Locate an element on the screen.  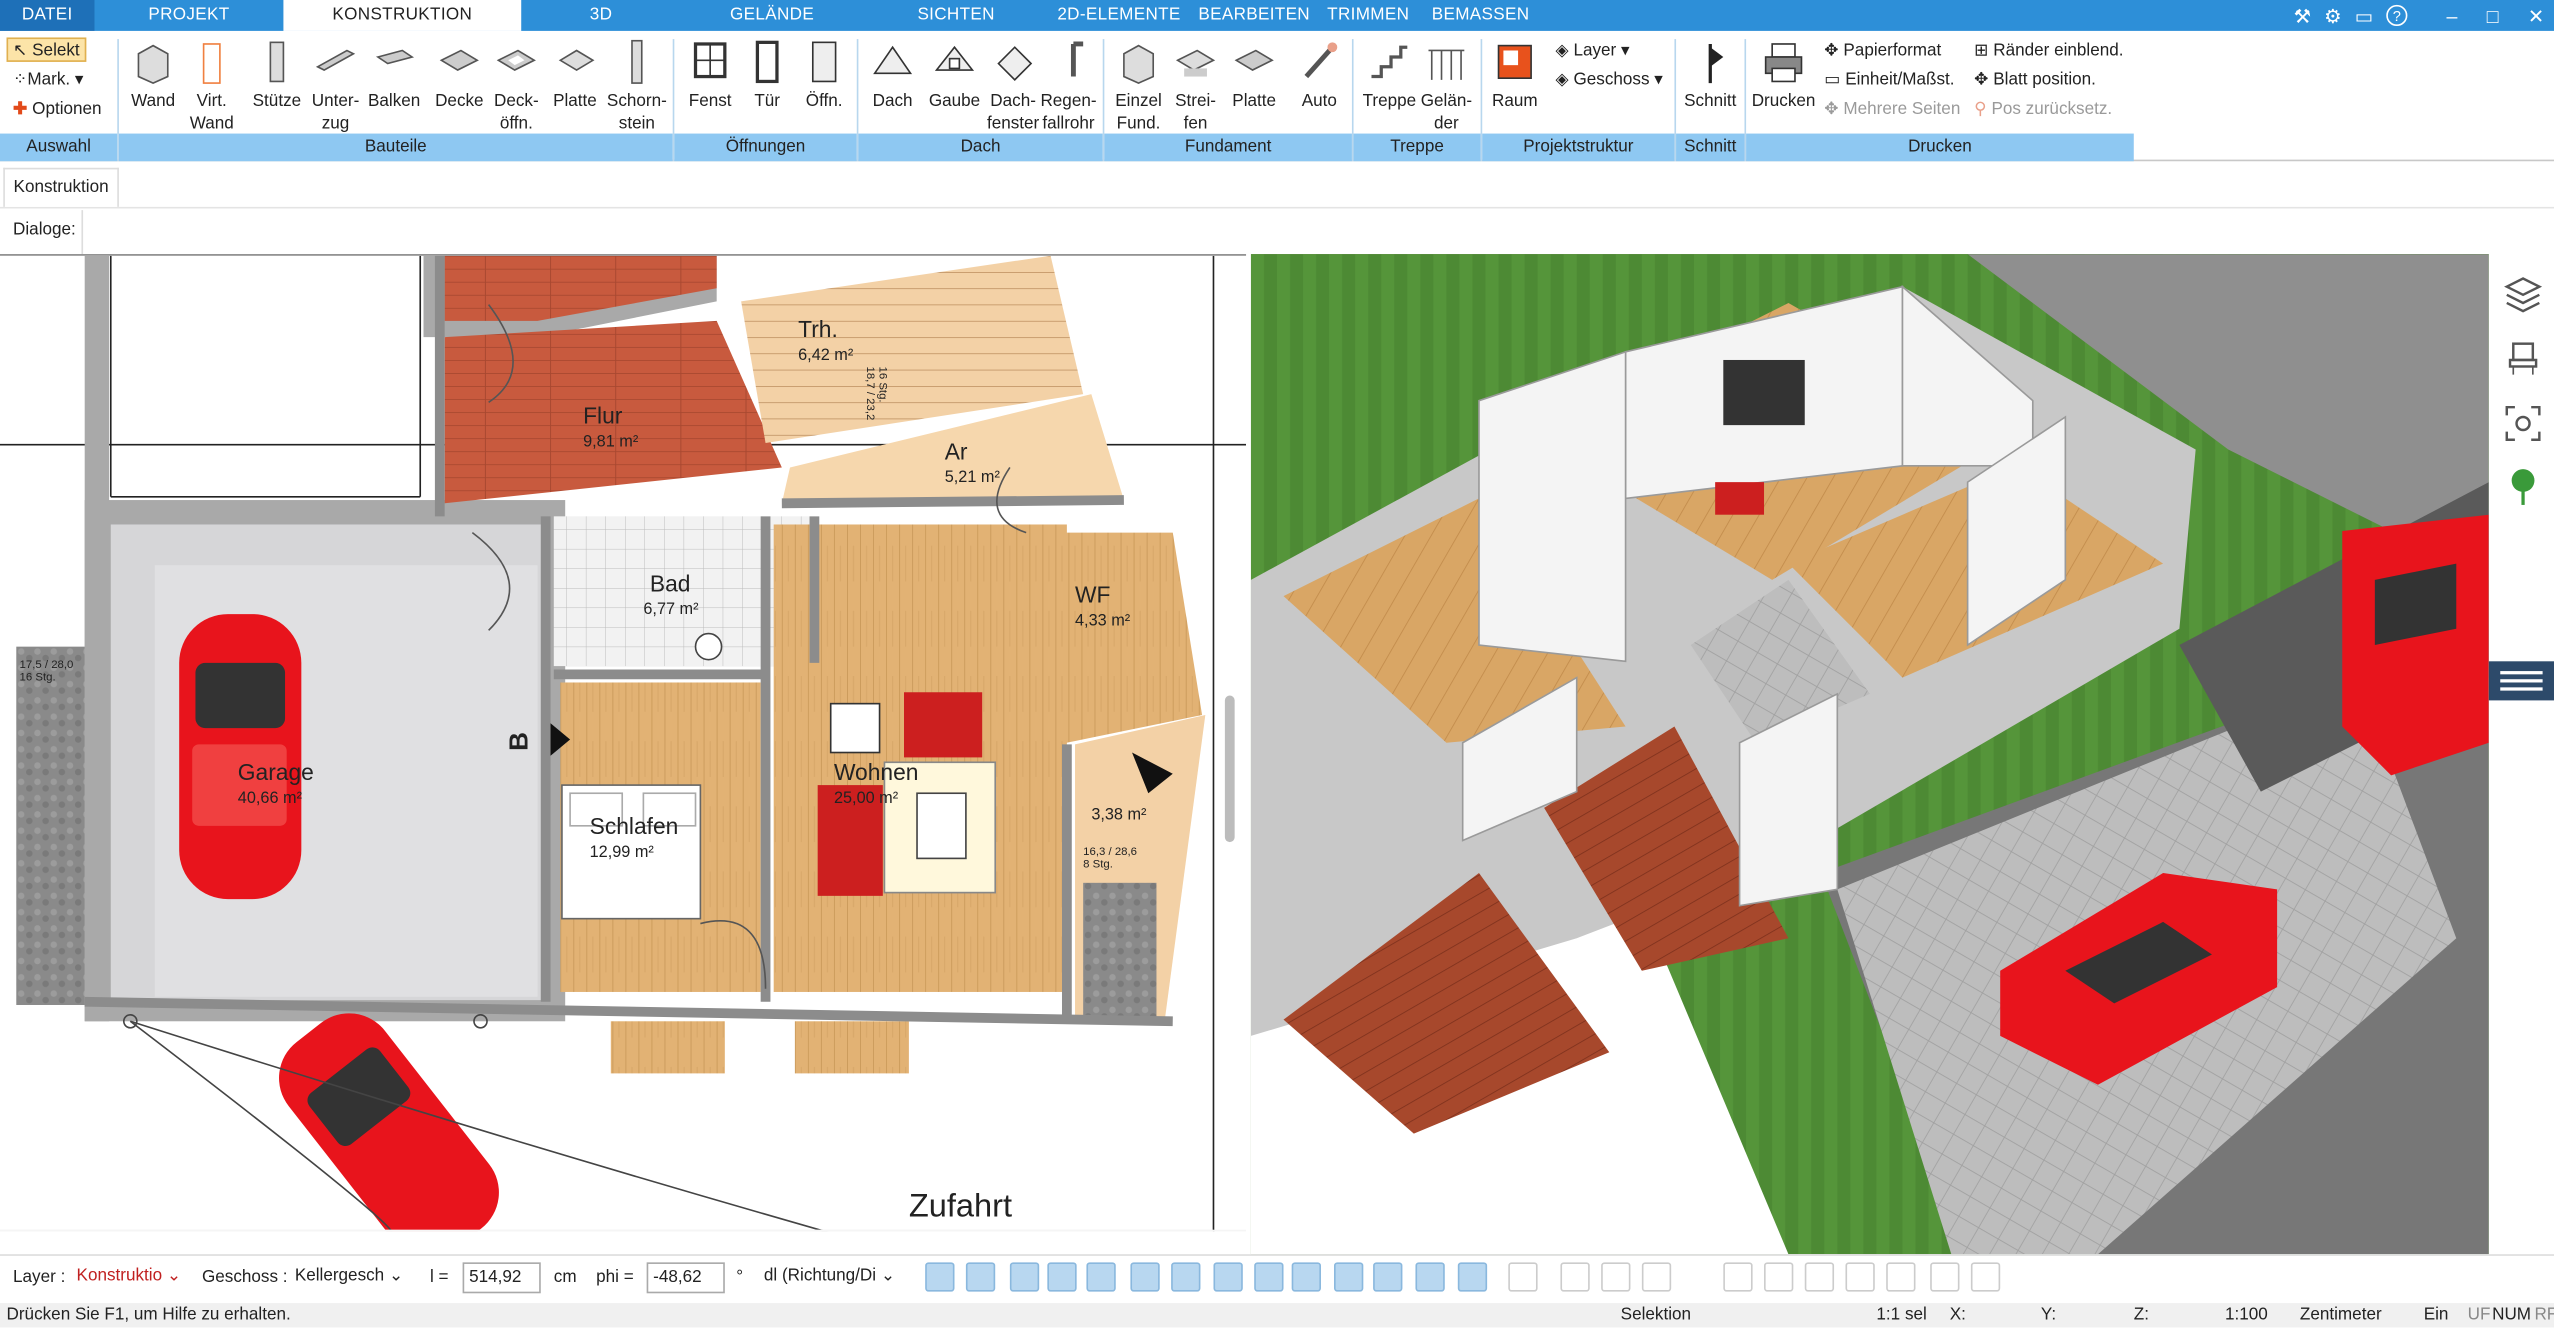
snap-icon is located at coordinates (1349, 1277).